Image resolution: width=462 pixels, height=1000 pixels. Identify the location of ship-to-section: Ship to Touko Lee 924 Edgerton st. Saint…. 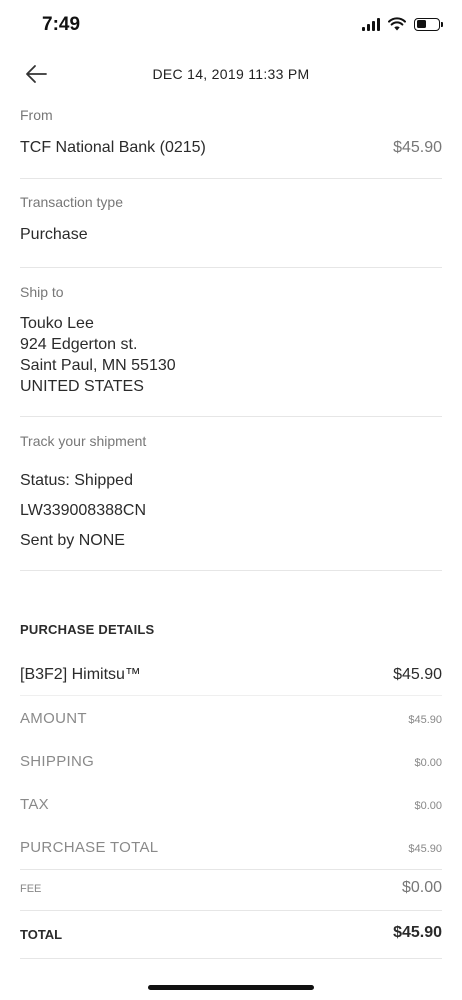
(231, 344).